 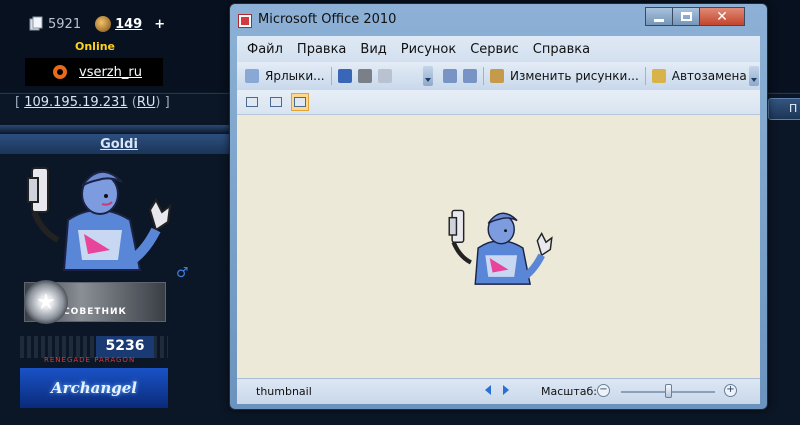 What do you see at coordinates (709, 76) in the screenshot?
I see `autocorrect-button: Автозамена` at bounding box center [709, 76].